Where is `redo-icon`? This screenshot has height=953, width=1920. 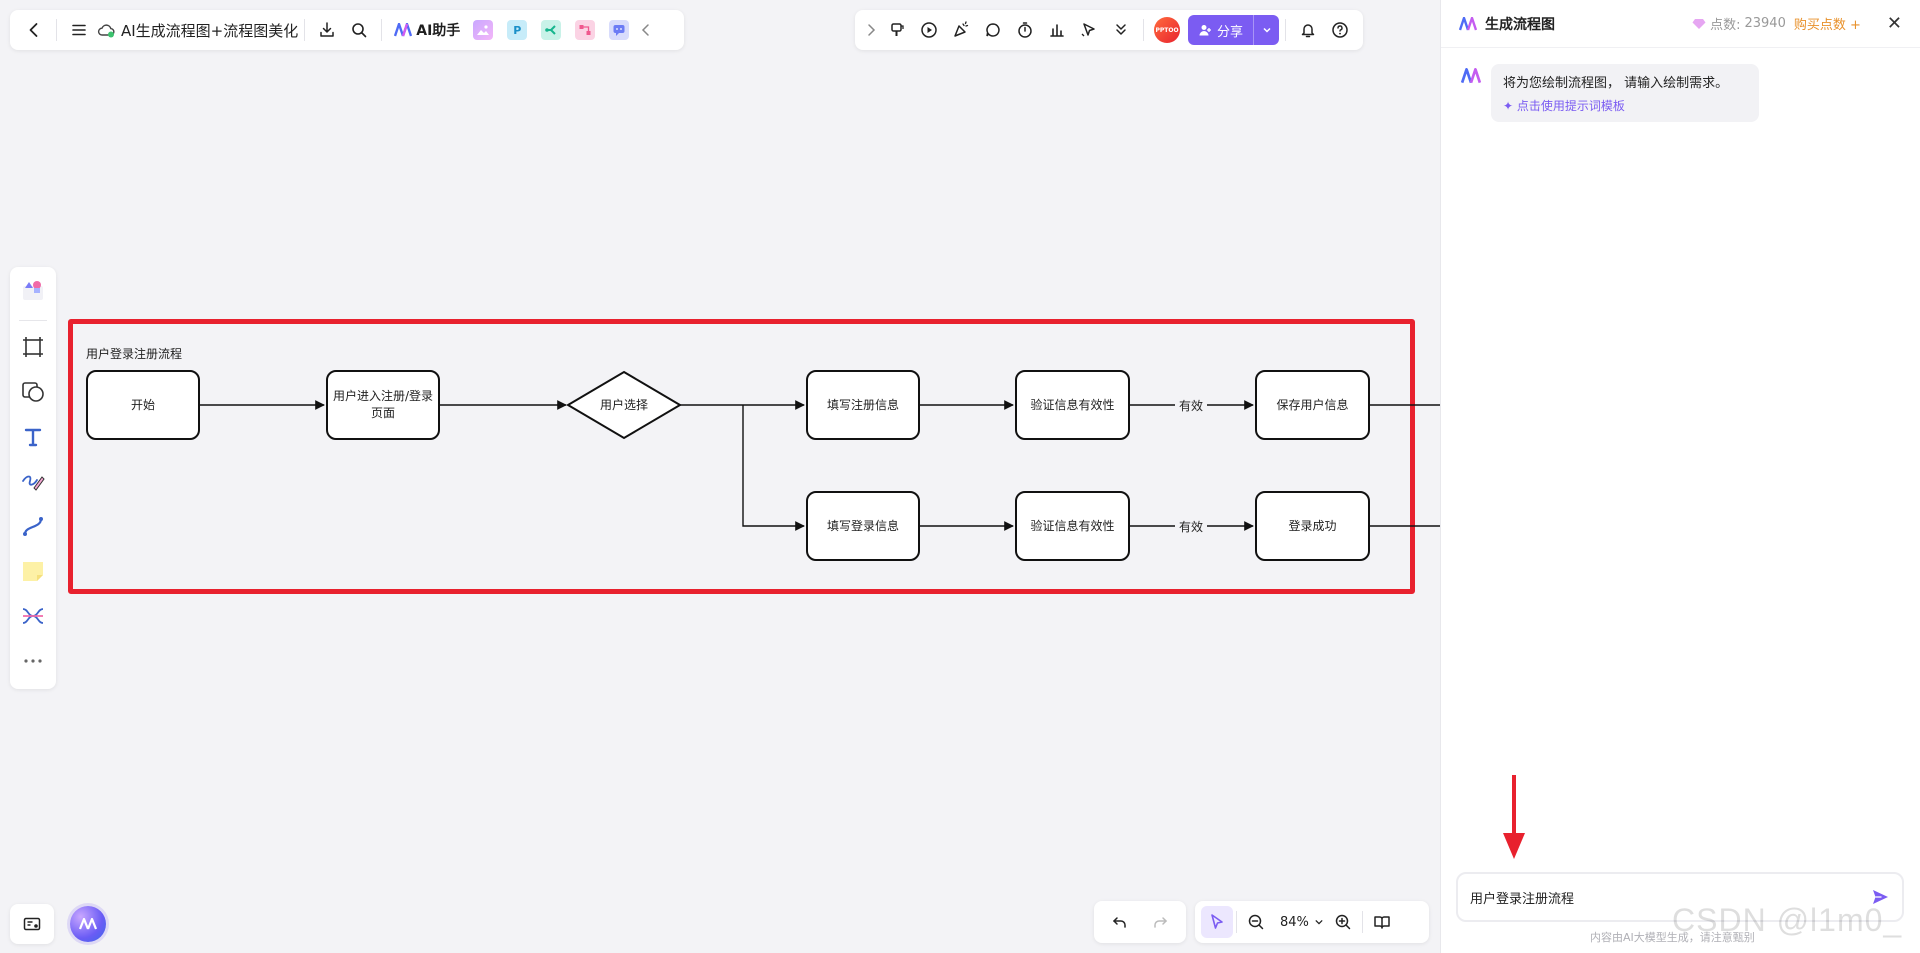 redo-icon is located at coordinates (1160, 922).